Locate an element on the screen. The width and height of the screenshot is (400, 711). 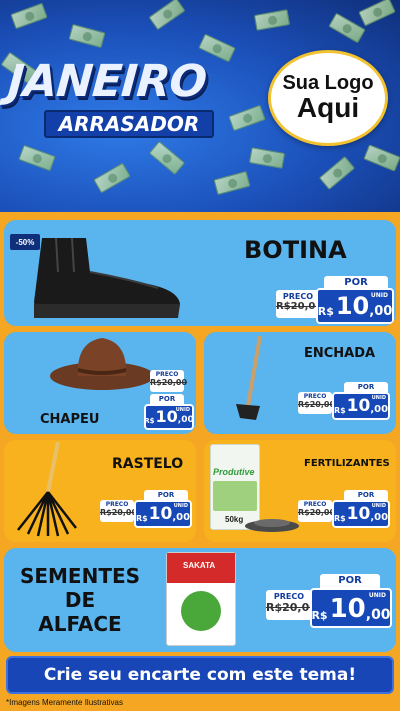
bag-graphic is located at coordinates (235, 496).